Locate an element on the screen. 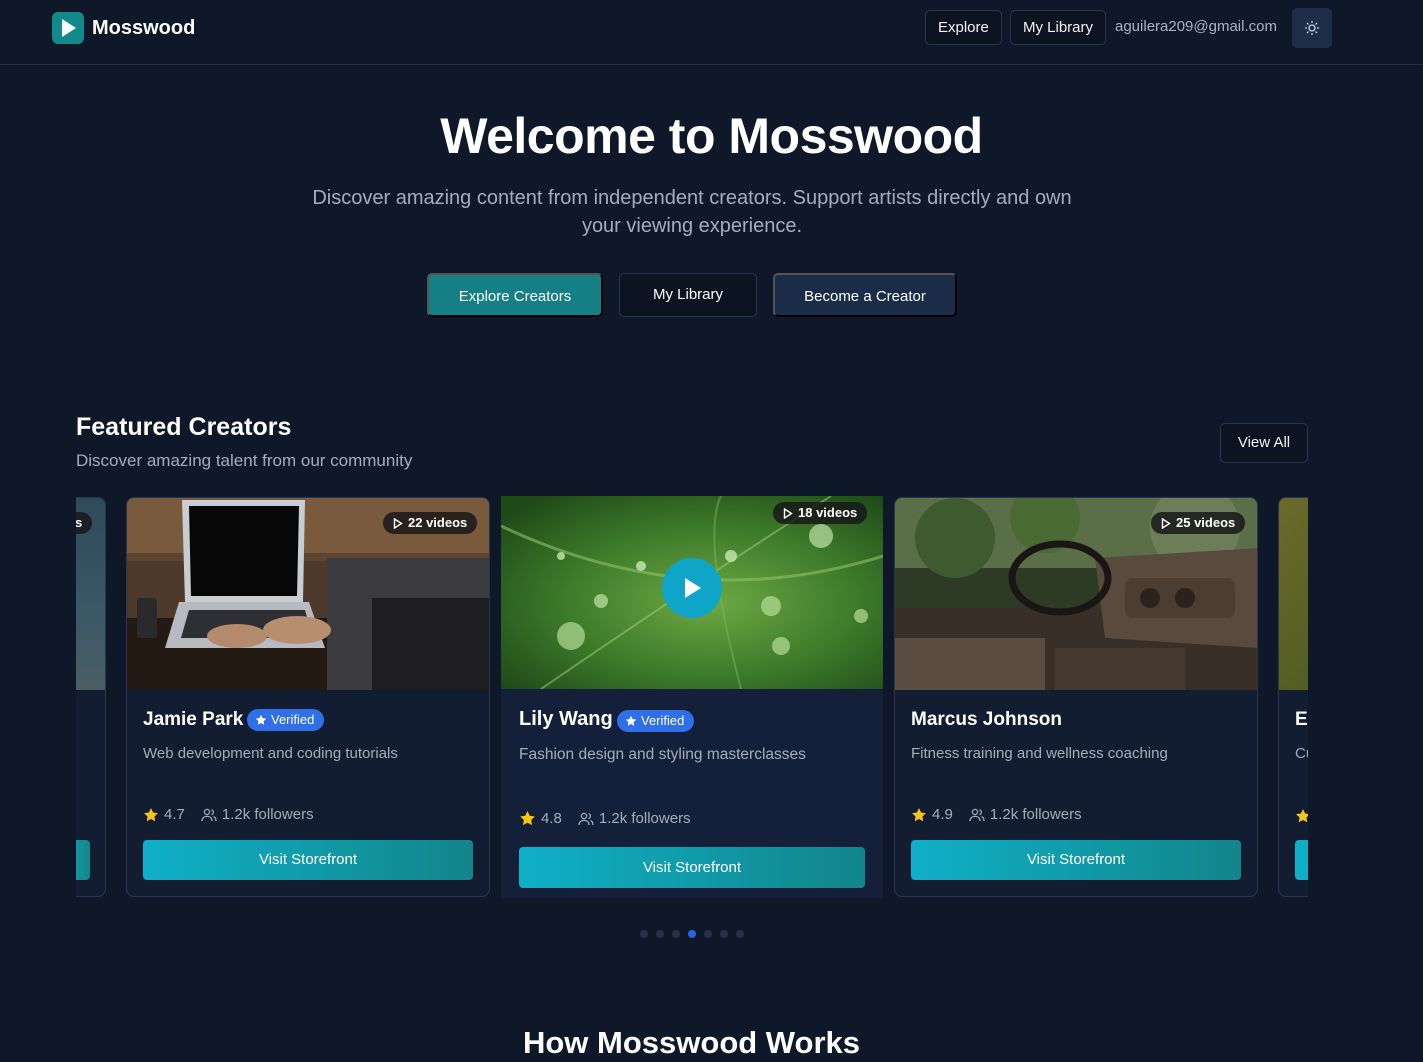 The image size is (1423, 1062). creator-stats: 4.8 1.2k followers is located at coordinates (613, 818).